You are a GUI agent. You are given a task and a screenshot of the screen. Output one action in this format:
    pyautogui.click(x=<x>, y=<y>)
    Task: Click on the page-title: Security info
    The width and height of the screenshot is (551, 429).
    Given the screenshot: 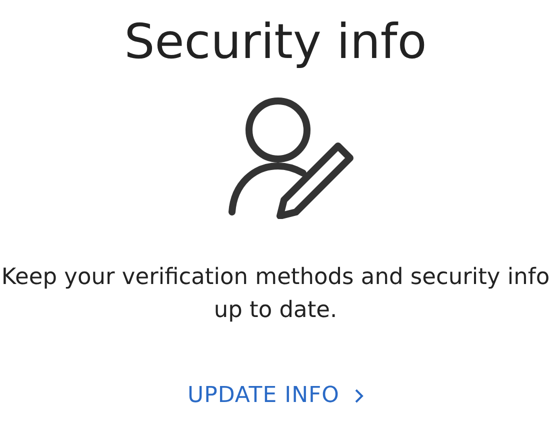 What is the action you would take?
    pyautogui.click(x=275, y=42)
    